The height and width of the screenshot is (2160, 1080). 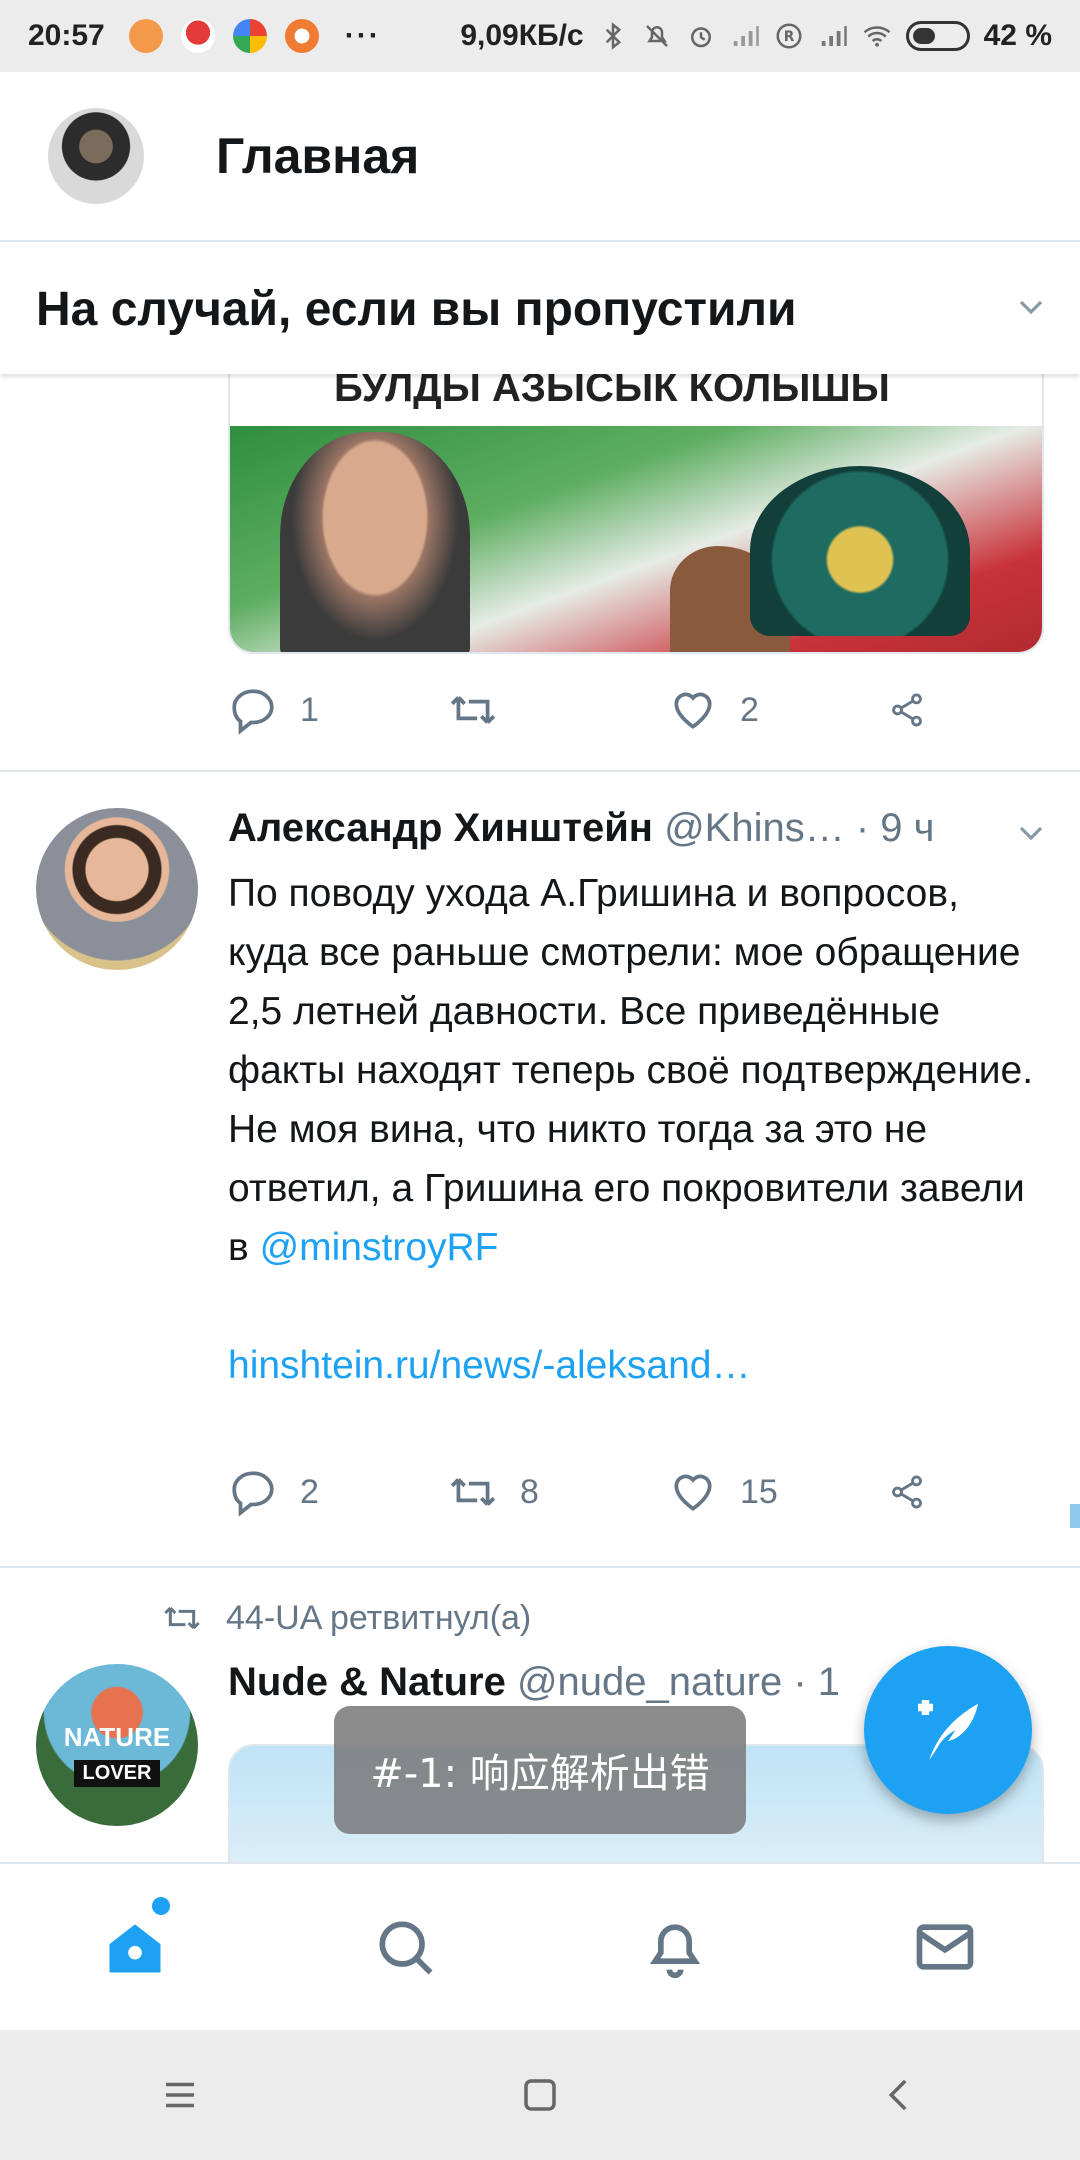 What do you see at coordinates (338, 710) in the screenshot?
I see `reply-button: 1` at bounding box center [338, 710].